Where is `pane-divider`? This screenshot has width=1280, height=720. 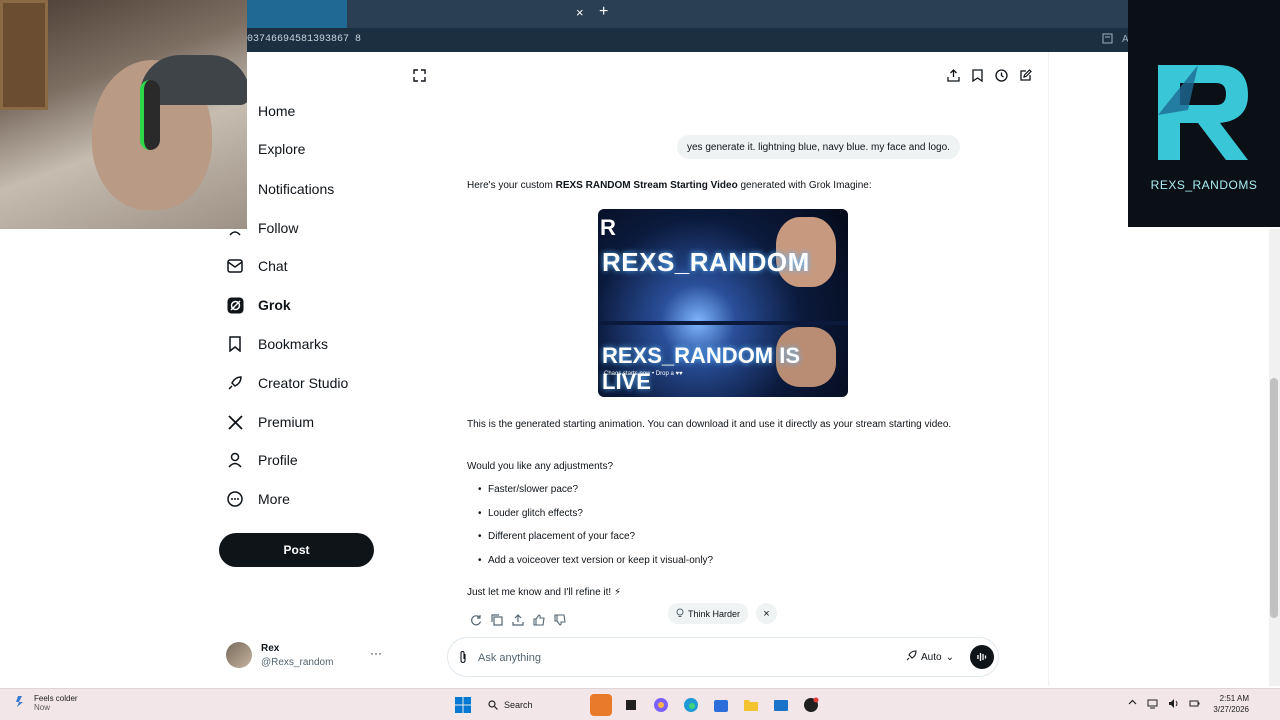 pane-divider is located at coordinates (1048, 369).